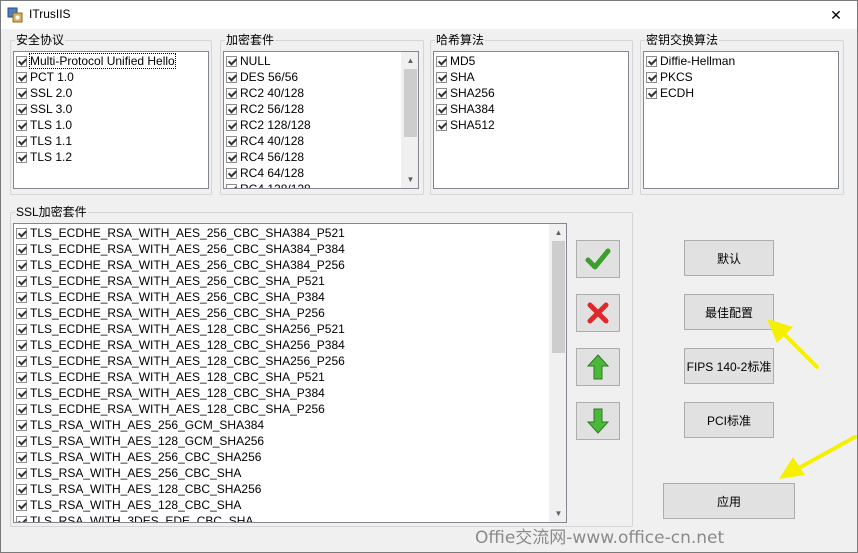  Describe the element at coordinates (290, 517) in the screenshot. I see `list-item: TLS_RSA_WITH_3DES_EDE_CBC_SHA` at that location.